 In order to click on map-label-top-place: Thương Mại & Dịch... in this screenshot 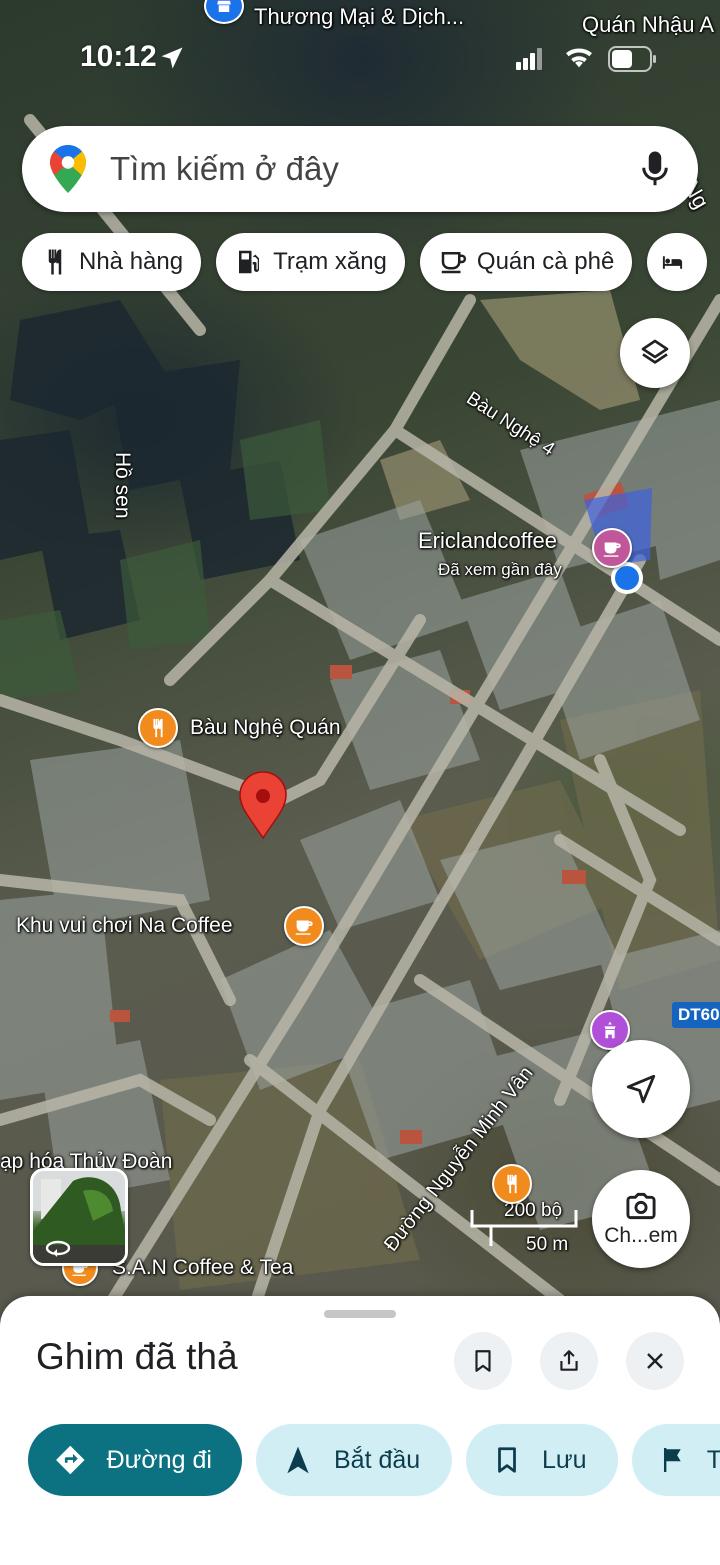, I will do `click(359, 17)`.